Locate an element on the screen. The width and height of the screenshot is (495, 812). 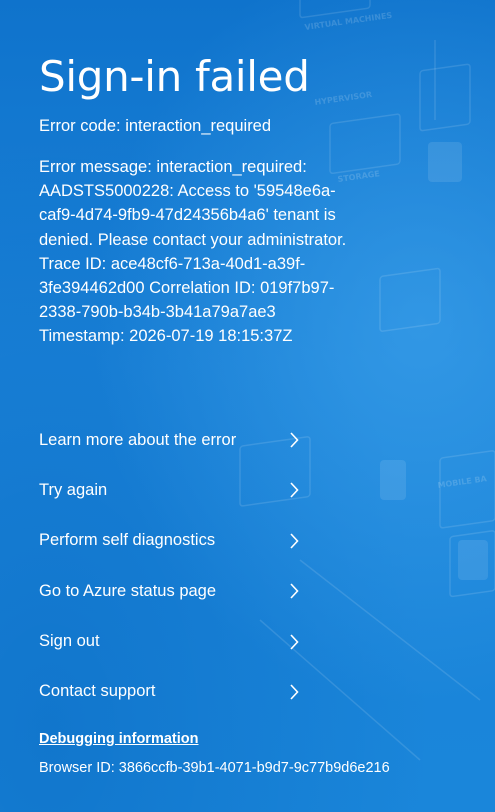
self-diagnostics-link: Perform self diagnostics is located at coordinates (169, 541).